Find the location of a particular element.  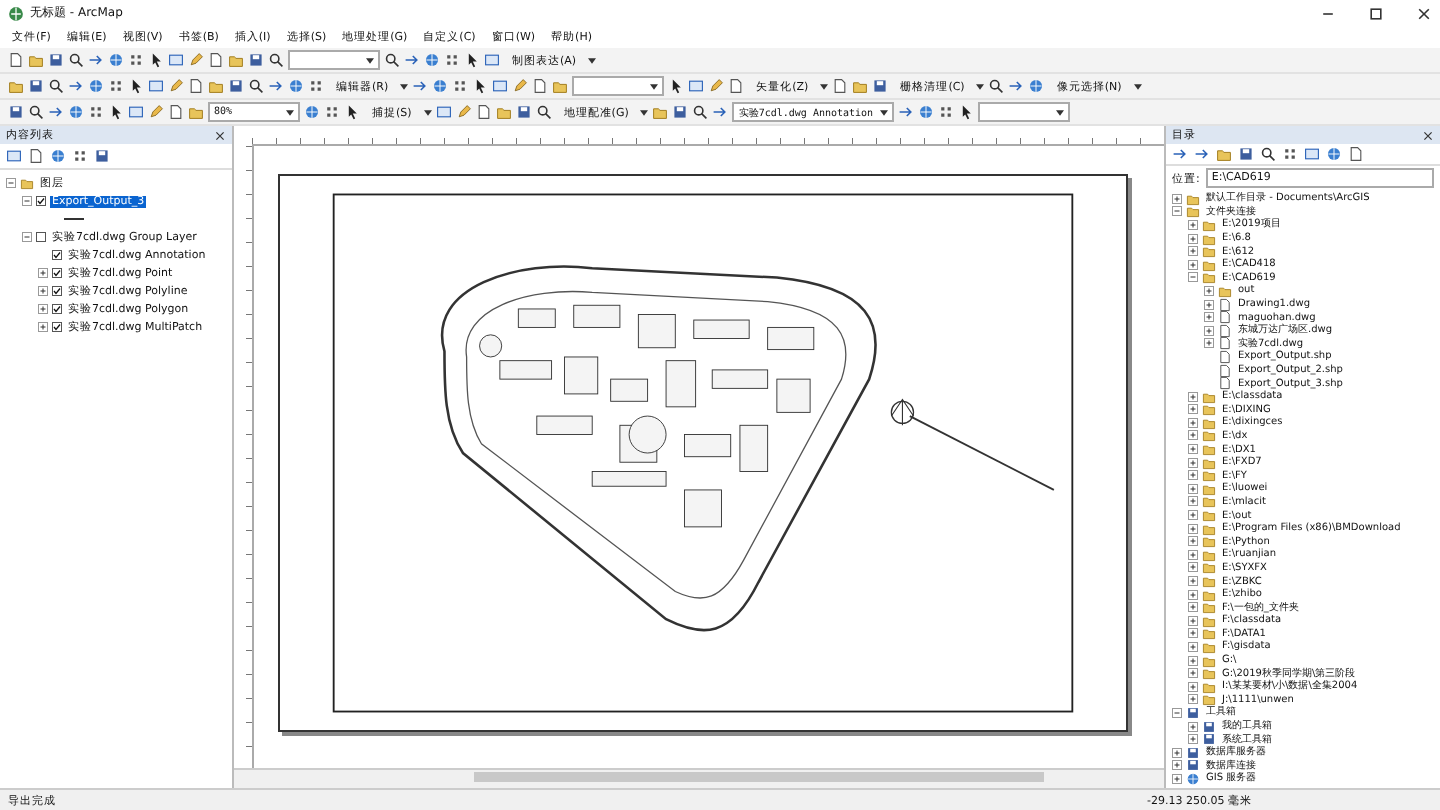

maximize-icon is located at coordinates (1376, 13).